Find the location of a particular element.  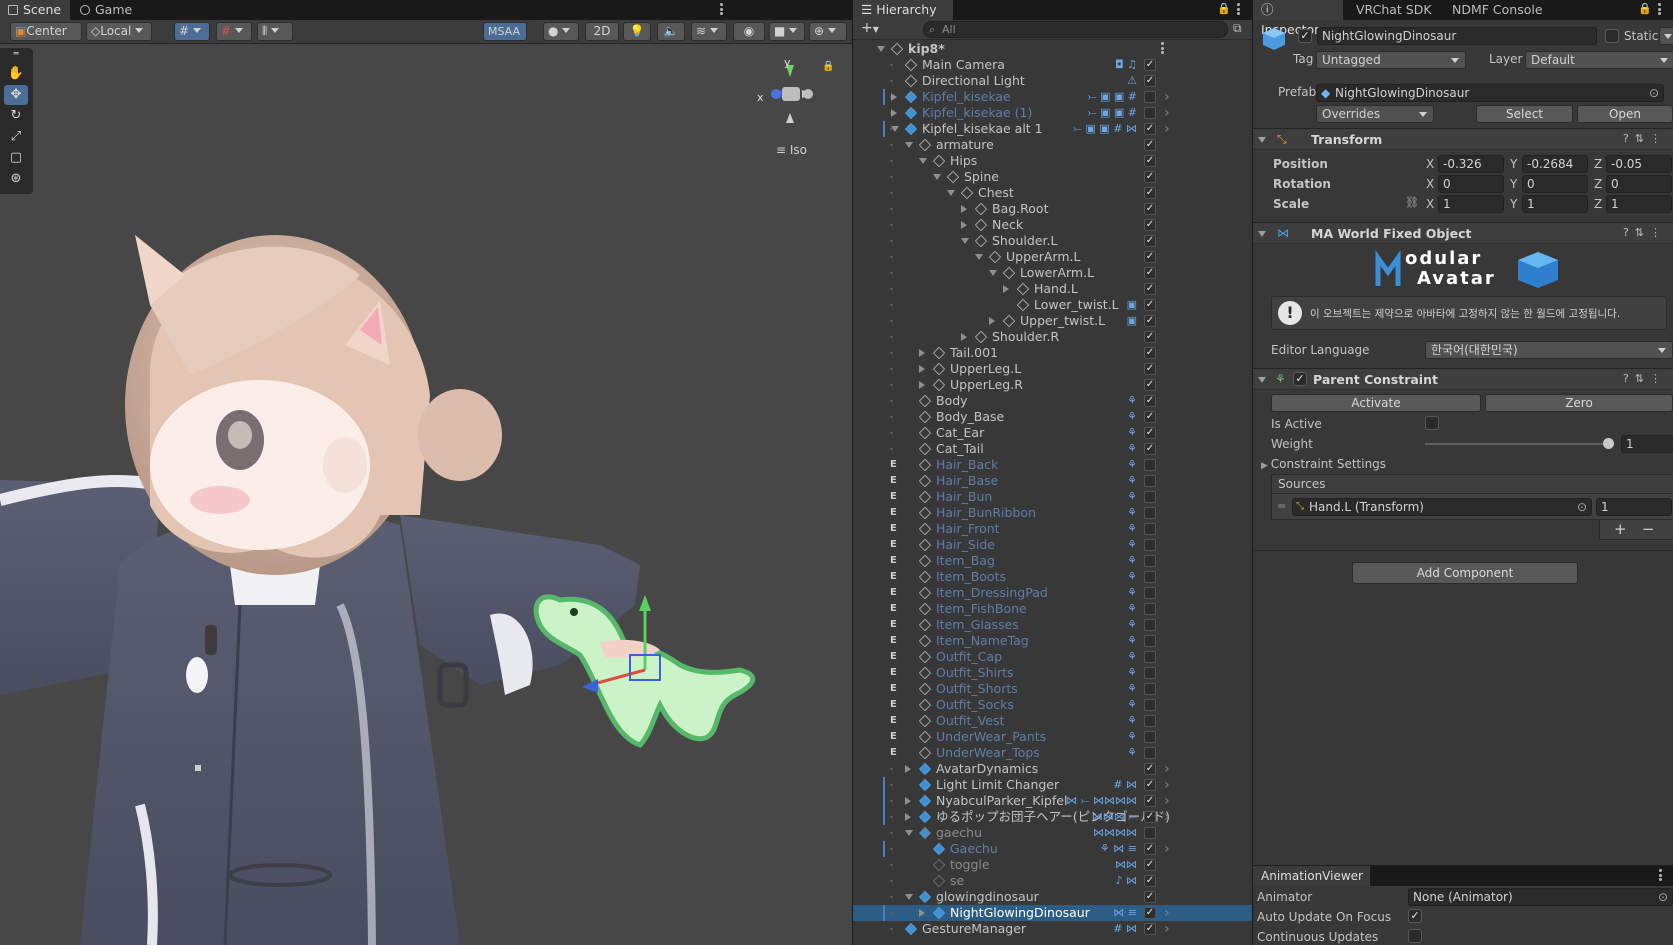

hierarchy-row: E Item_Glasses ⚘ is located at coordinates (1052, 625).